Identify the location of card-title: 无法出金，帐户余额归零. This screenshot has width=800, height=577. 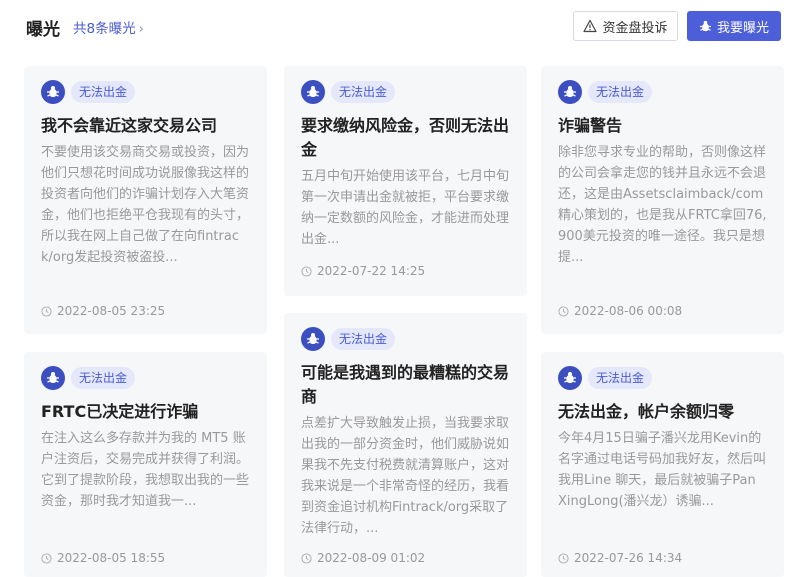
(646, 411).